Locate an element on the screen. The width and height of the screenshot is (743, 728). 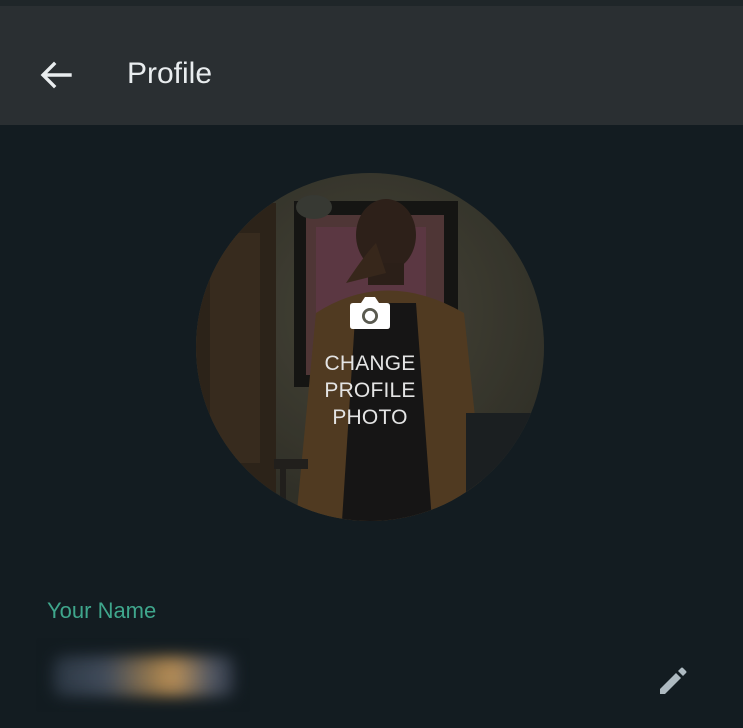
blur-vignette is located at coordinates (143, 675).